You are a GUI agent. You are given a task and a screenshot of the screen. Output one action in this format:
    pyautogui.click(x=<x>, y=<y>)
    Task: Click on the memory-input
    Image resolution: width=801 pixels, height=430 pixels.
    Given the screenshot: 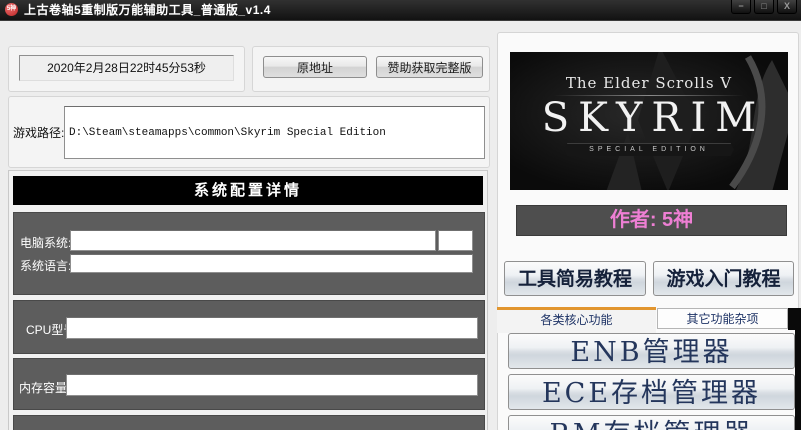 What is the action you would take?
    pyautogui.click(x=272, y=385)
    